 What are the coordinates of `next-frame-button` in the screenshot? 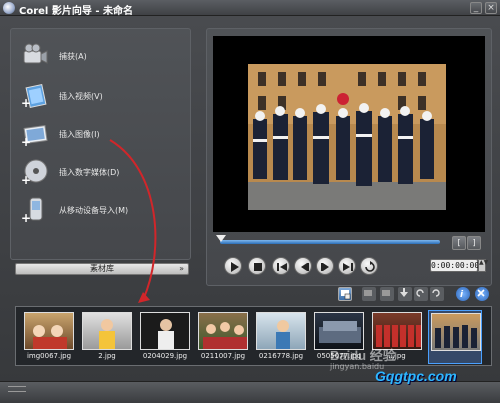 It's located at (325, 266).